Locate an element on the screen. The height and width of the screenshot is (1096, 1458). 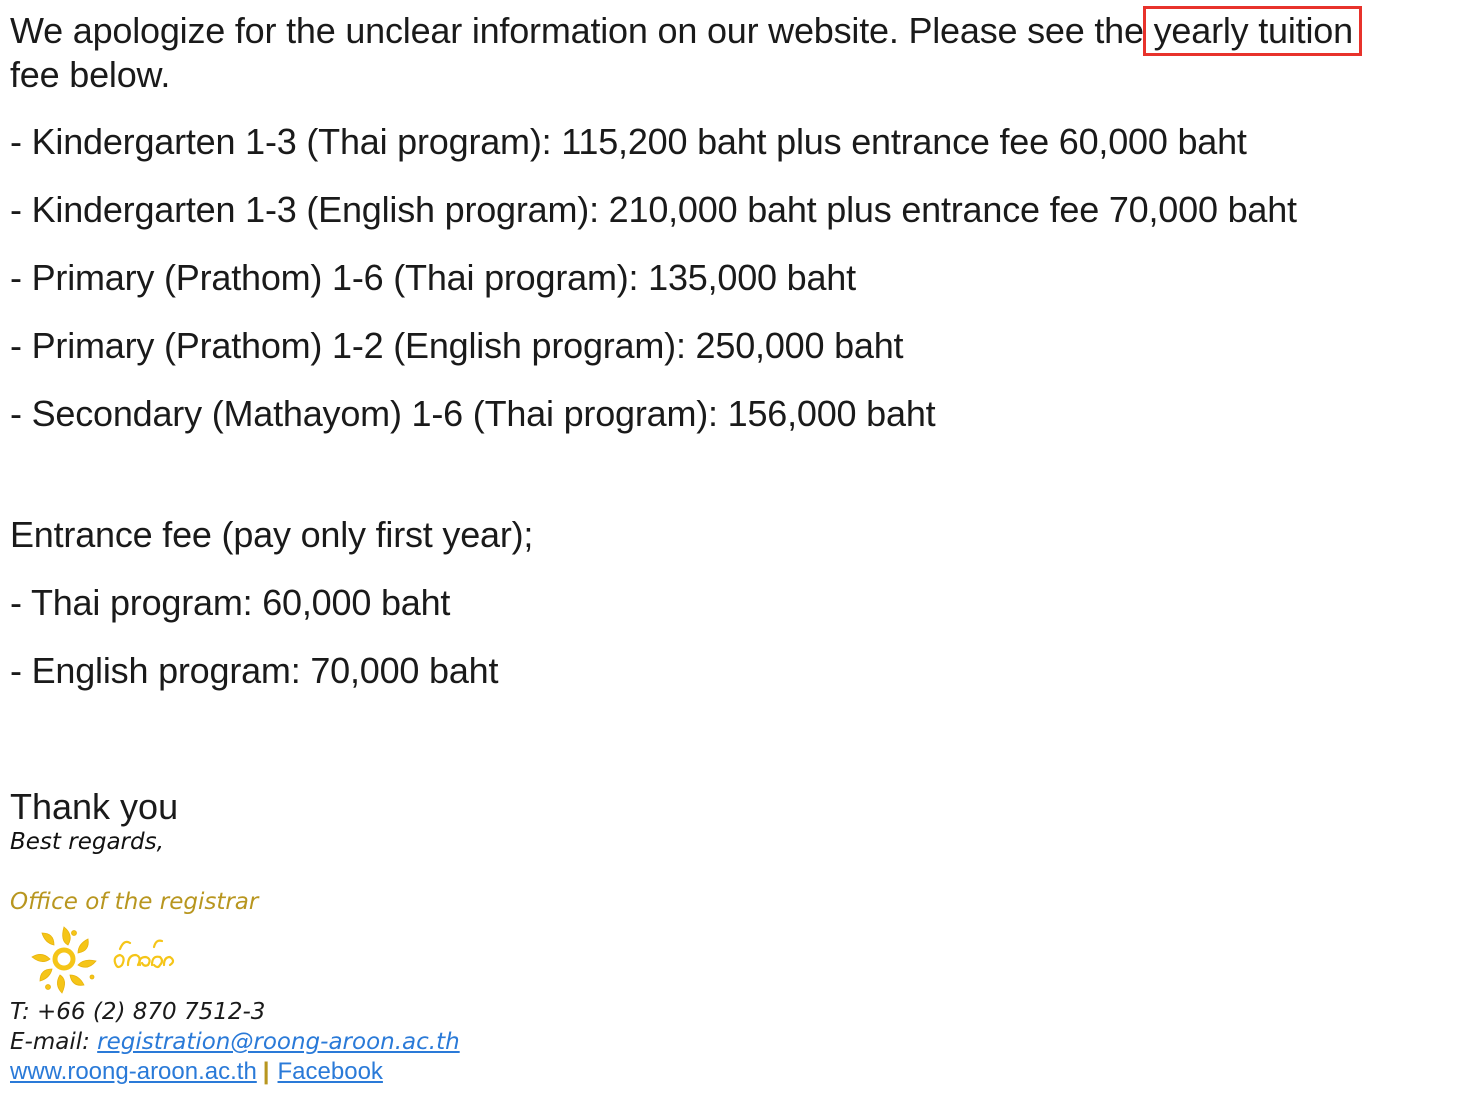
office-name: Office of the registrar is located at coordinates (134, 902).